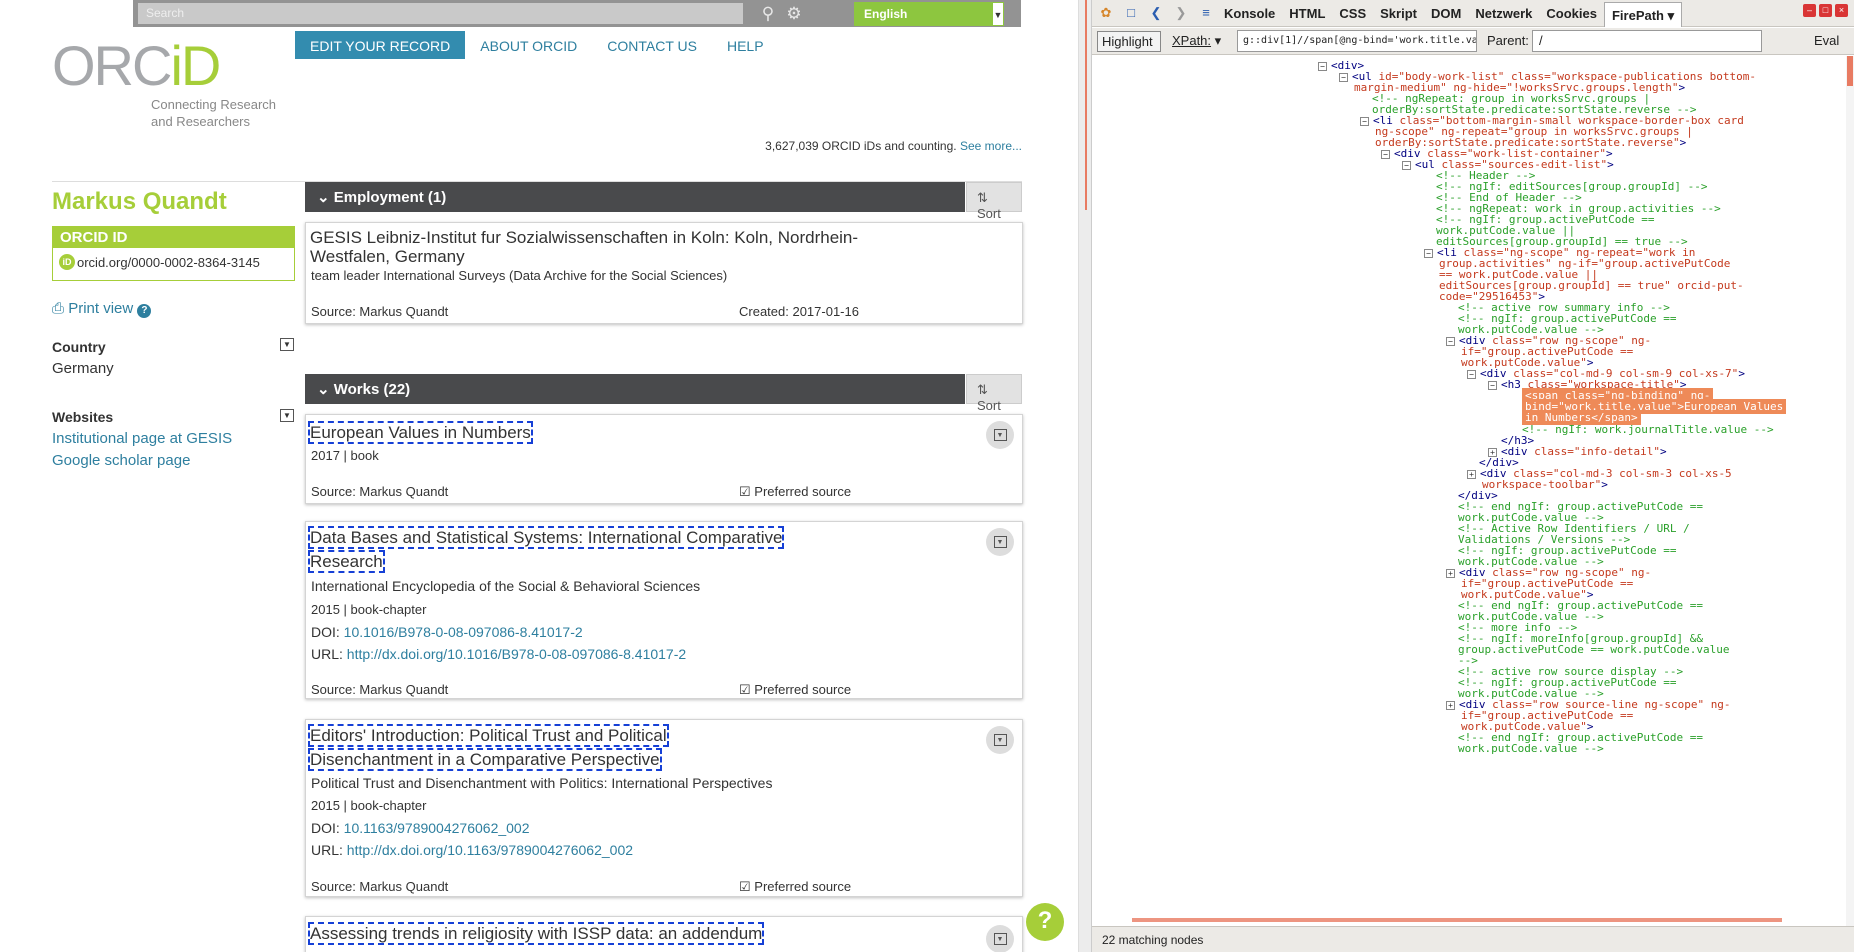 This screenshot has width=1854, height=952. I want to click on tab-html: HTML, so click(1307, 13).